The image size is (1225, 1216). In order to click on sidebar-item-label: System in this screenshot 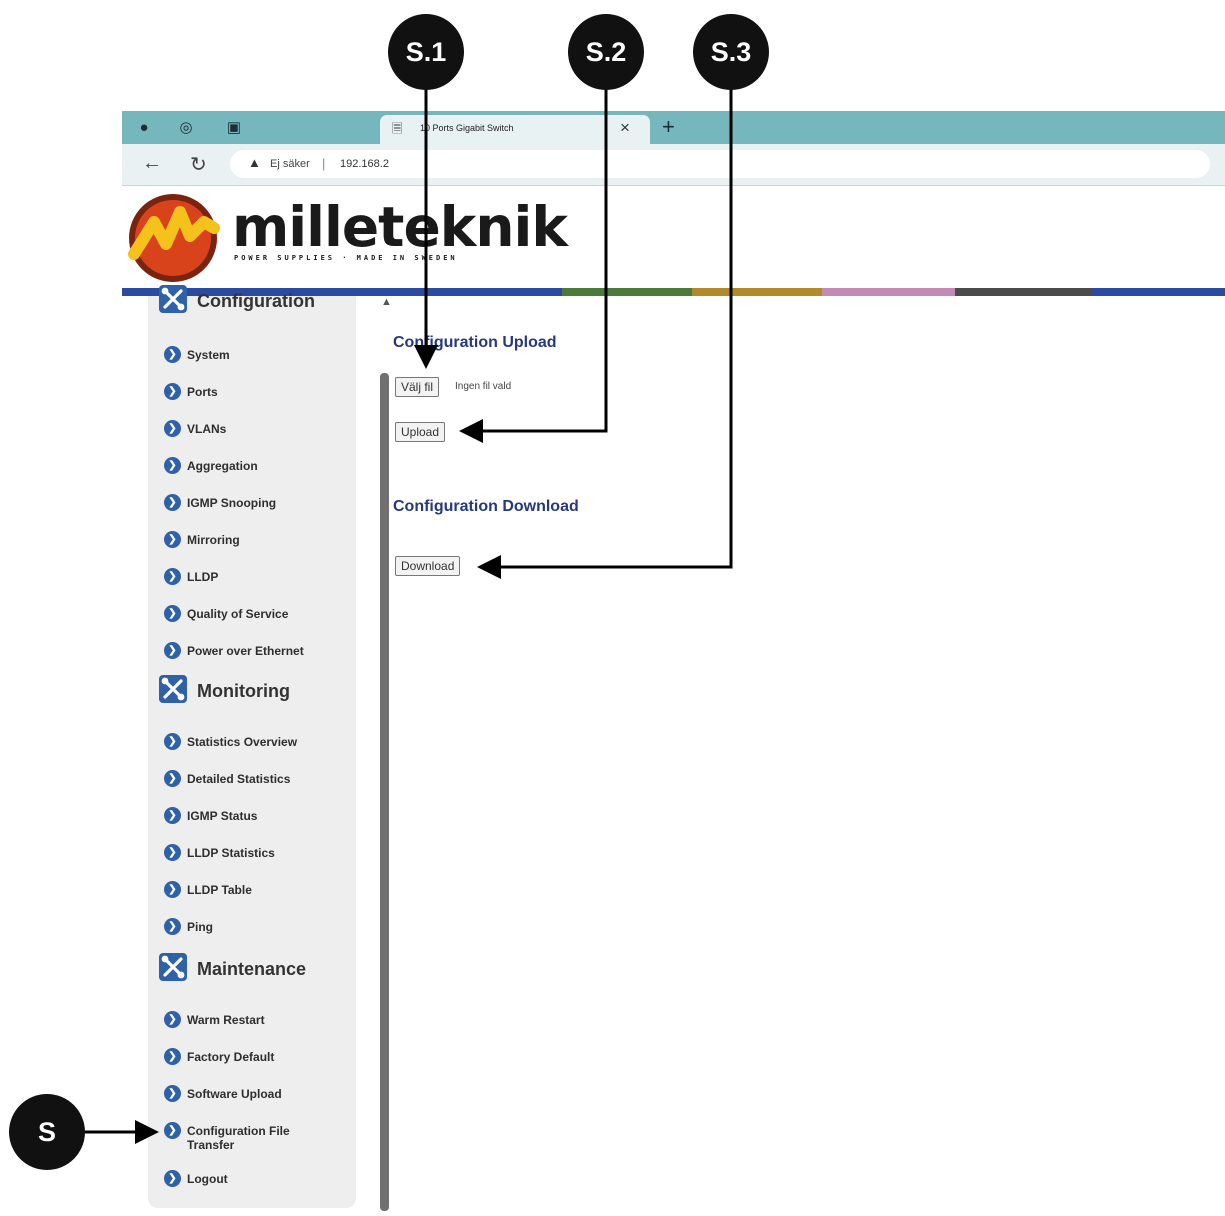, I will do `click(208, 355)`.